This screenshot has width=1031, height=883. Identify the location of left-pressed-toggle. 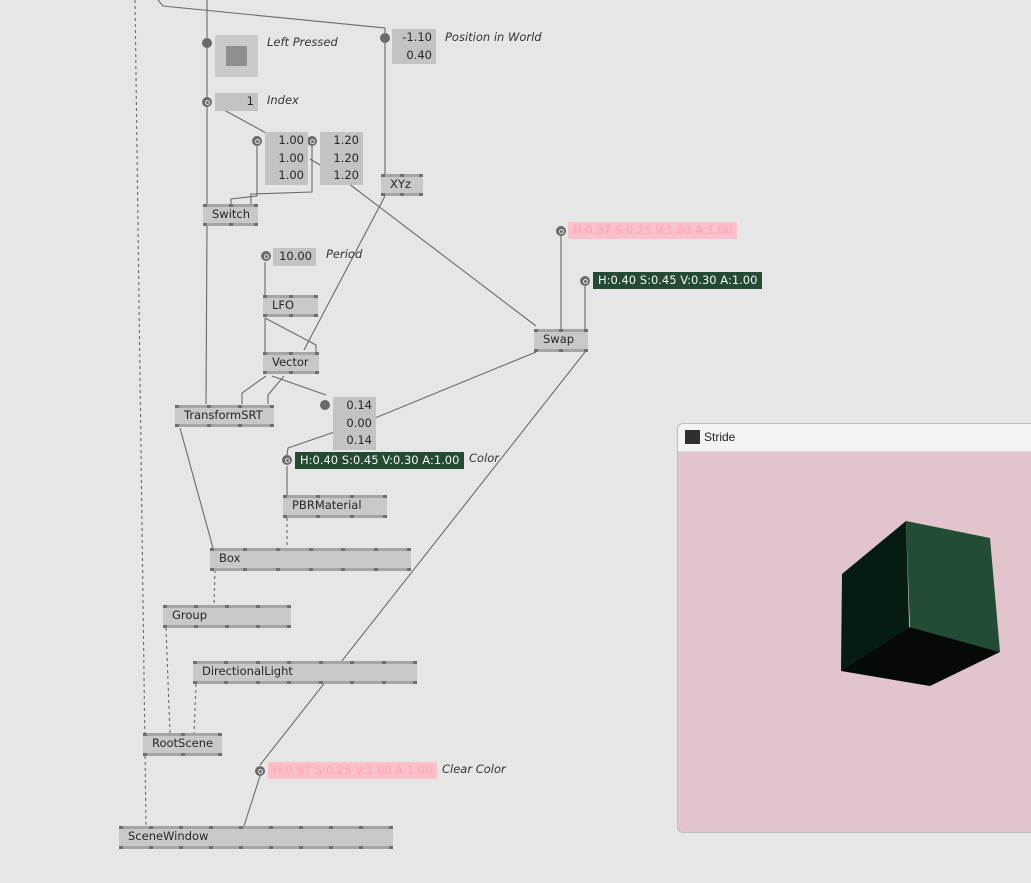
(236, 56).